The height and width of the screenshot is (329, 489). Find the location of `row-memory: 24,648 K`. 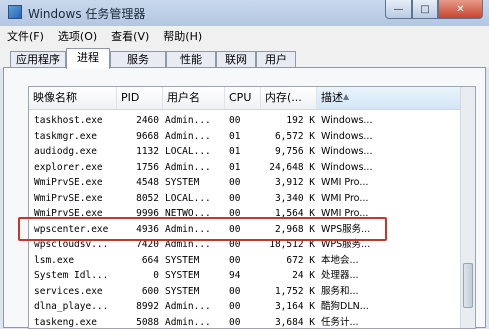

row-memory: 24,648 K is located at coordinates (289, 167).